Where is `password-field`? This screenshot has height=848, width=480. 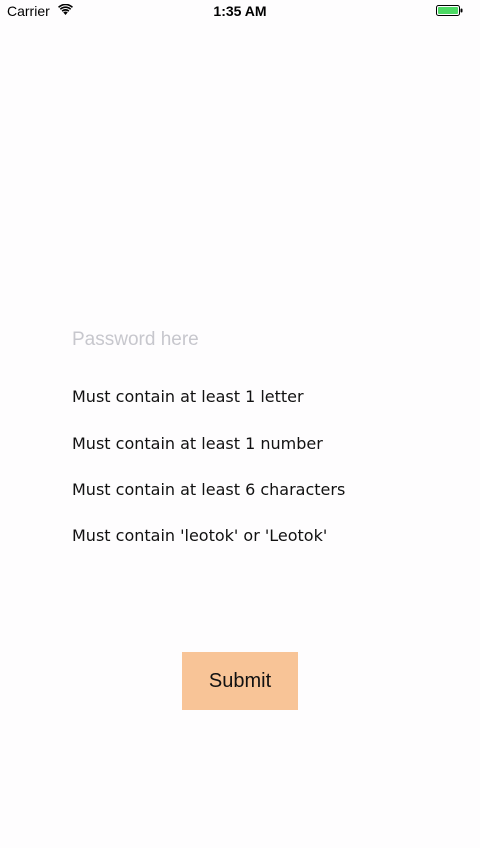 password-field is located at coordinates (240, 340).